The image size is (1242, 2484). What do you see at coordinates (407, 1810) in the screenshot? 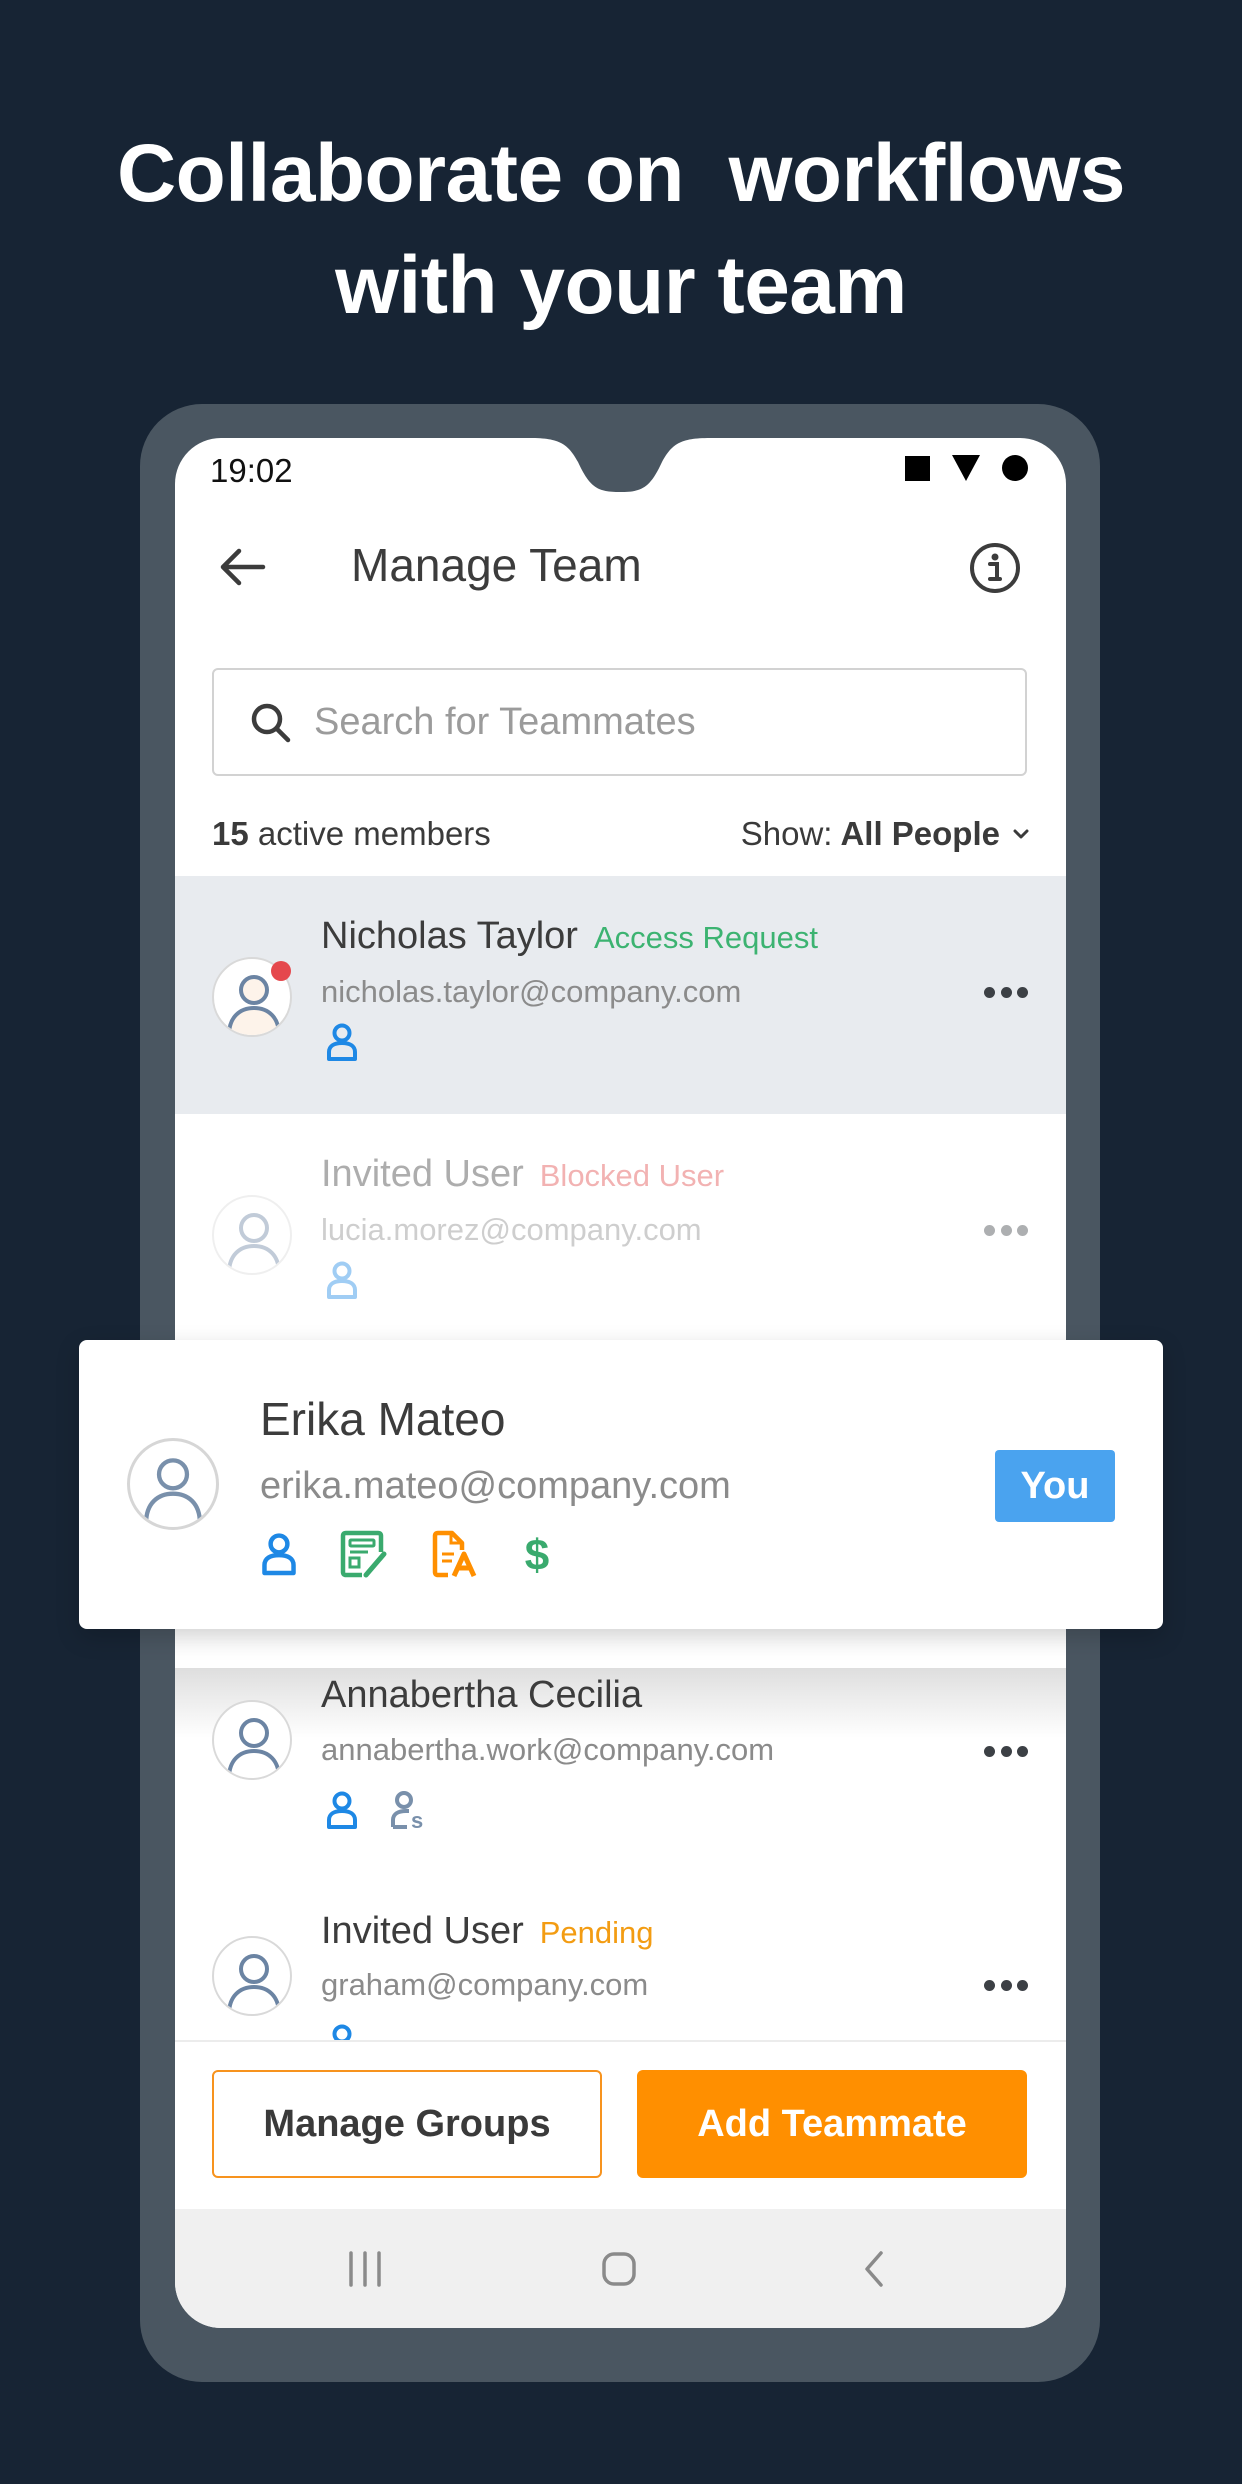
I see `supervisor-role-icon: s` at bounding box center [407, 1810].